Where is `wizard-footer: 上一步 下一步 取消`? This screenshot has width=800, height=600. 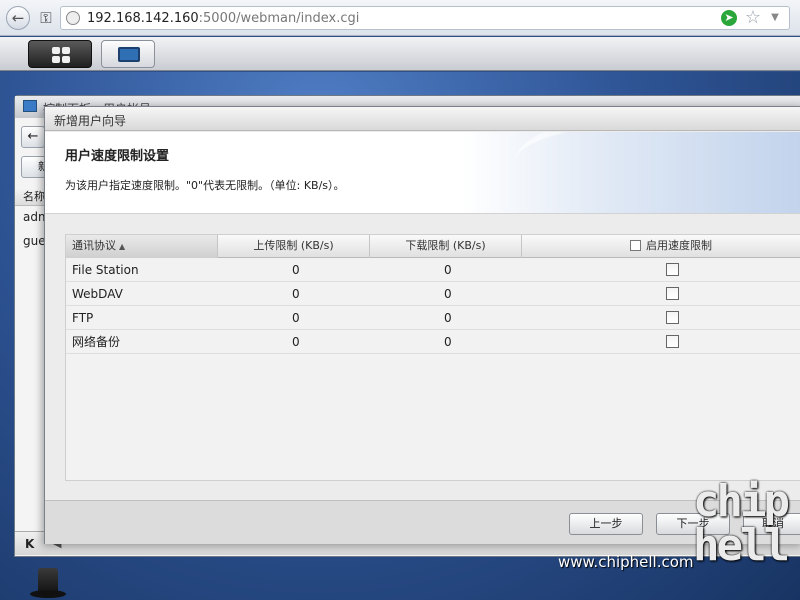
wizard-footer: 上一步 下一步 取消 is located at coordinates (422, 522).